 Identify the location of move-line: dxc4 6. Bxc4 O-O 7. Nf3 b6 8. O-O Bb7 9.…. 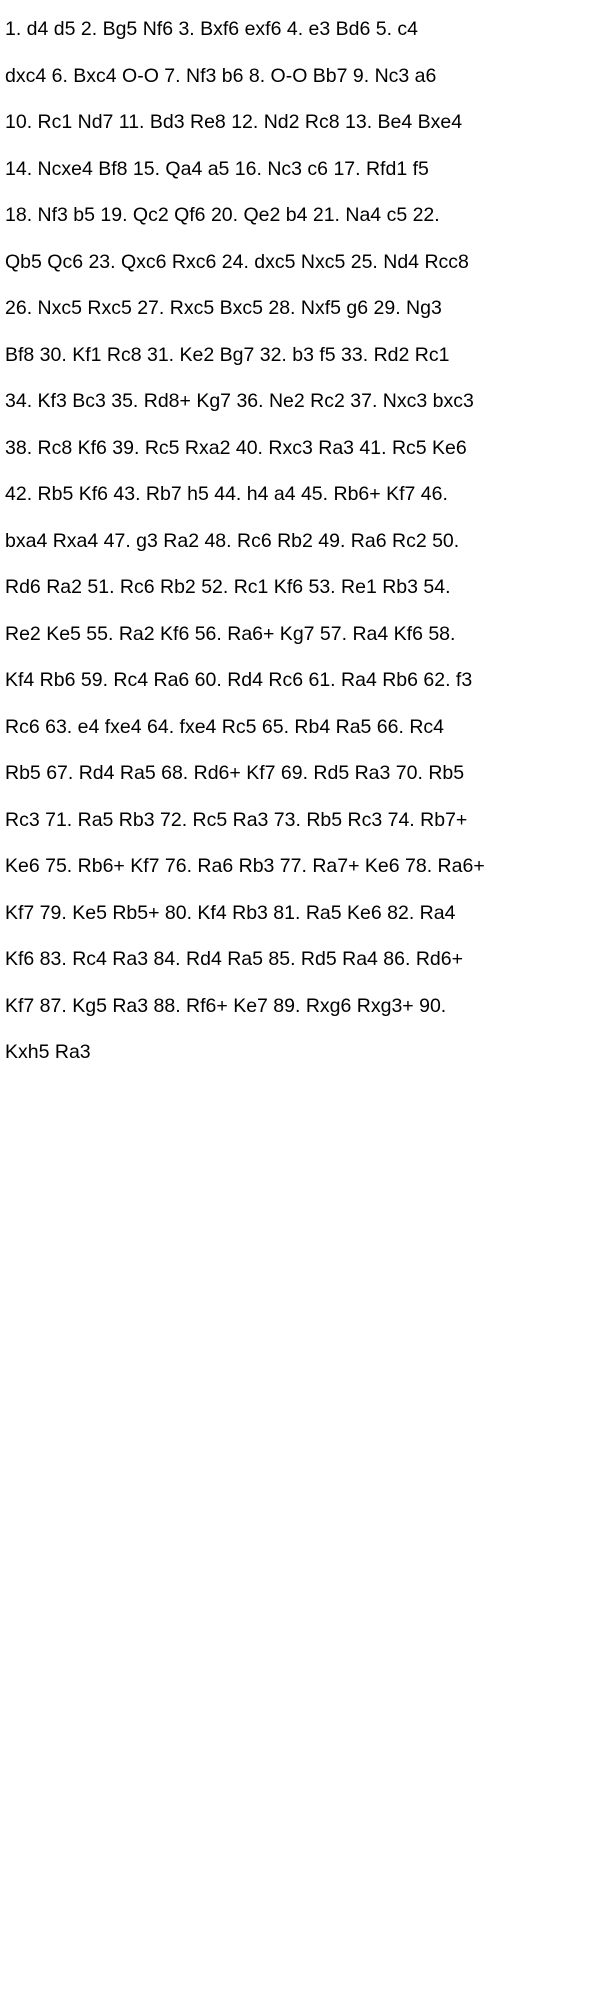
(221, 75).